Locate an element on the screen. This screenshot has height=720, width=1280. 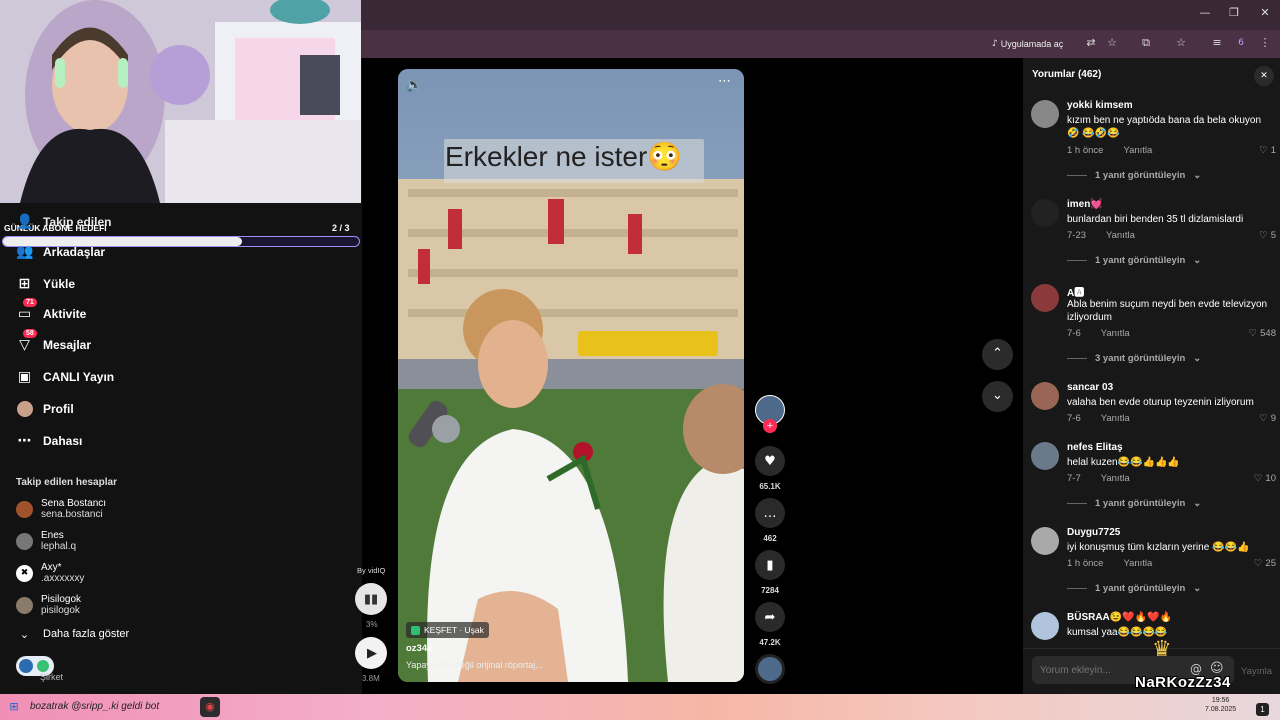
account-handle: sena.bostanci is located at coordinates (72, 514).